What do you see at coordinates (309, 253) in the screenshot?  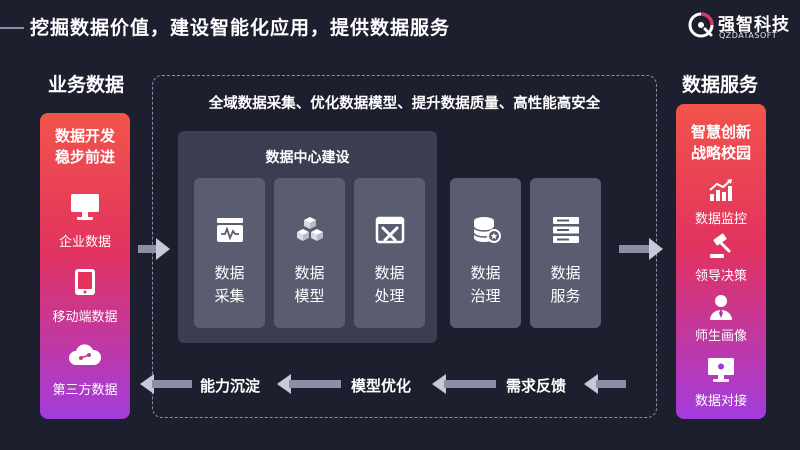 I see `card-data-model: 数据 模型` at bounding box center [309, 253].